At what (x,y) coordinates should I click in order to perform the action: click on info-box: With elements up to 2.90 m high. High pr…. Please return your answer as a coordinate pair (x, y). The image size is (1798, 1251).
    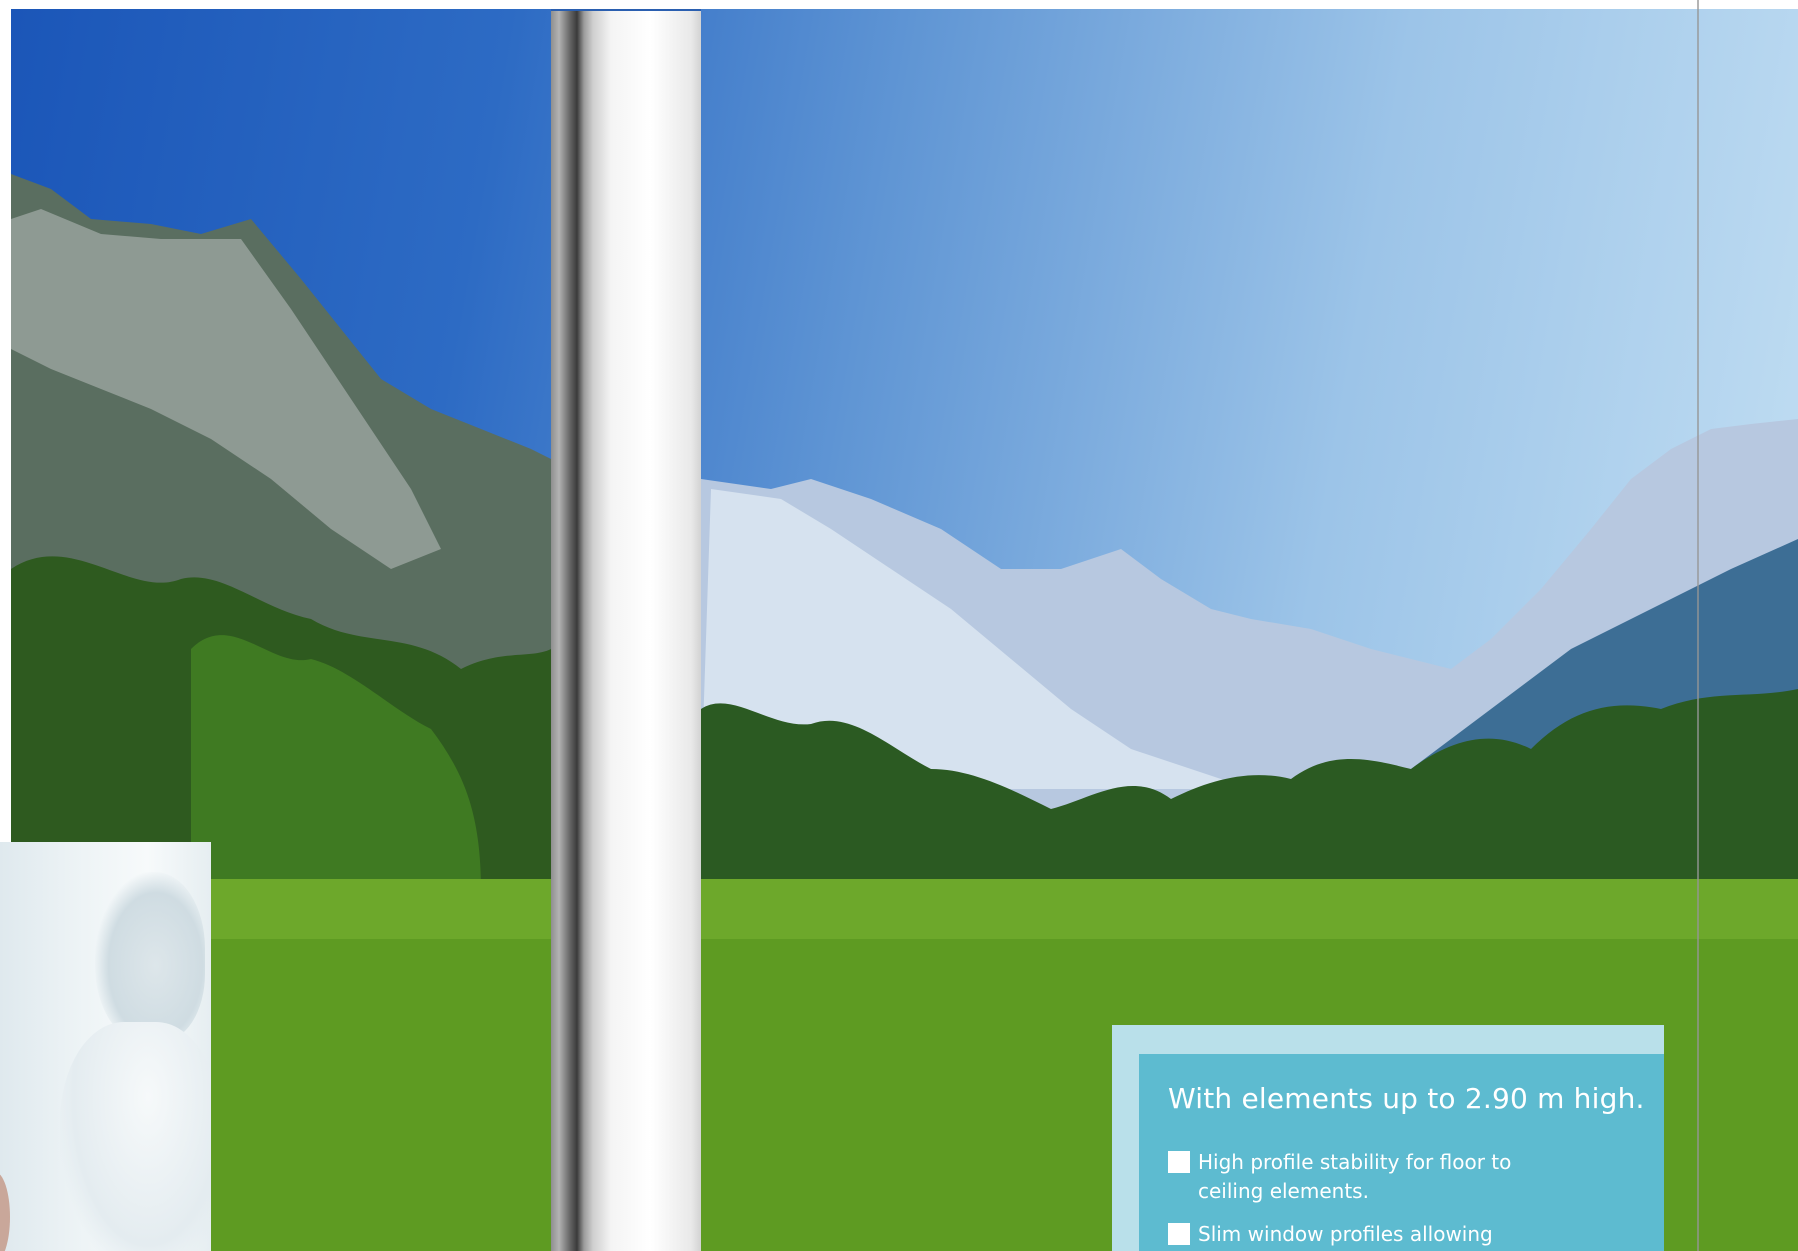
    Looking at the image, I should click on (1401, 1152).